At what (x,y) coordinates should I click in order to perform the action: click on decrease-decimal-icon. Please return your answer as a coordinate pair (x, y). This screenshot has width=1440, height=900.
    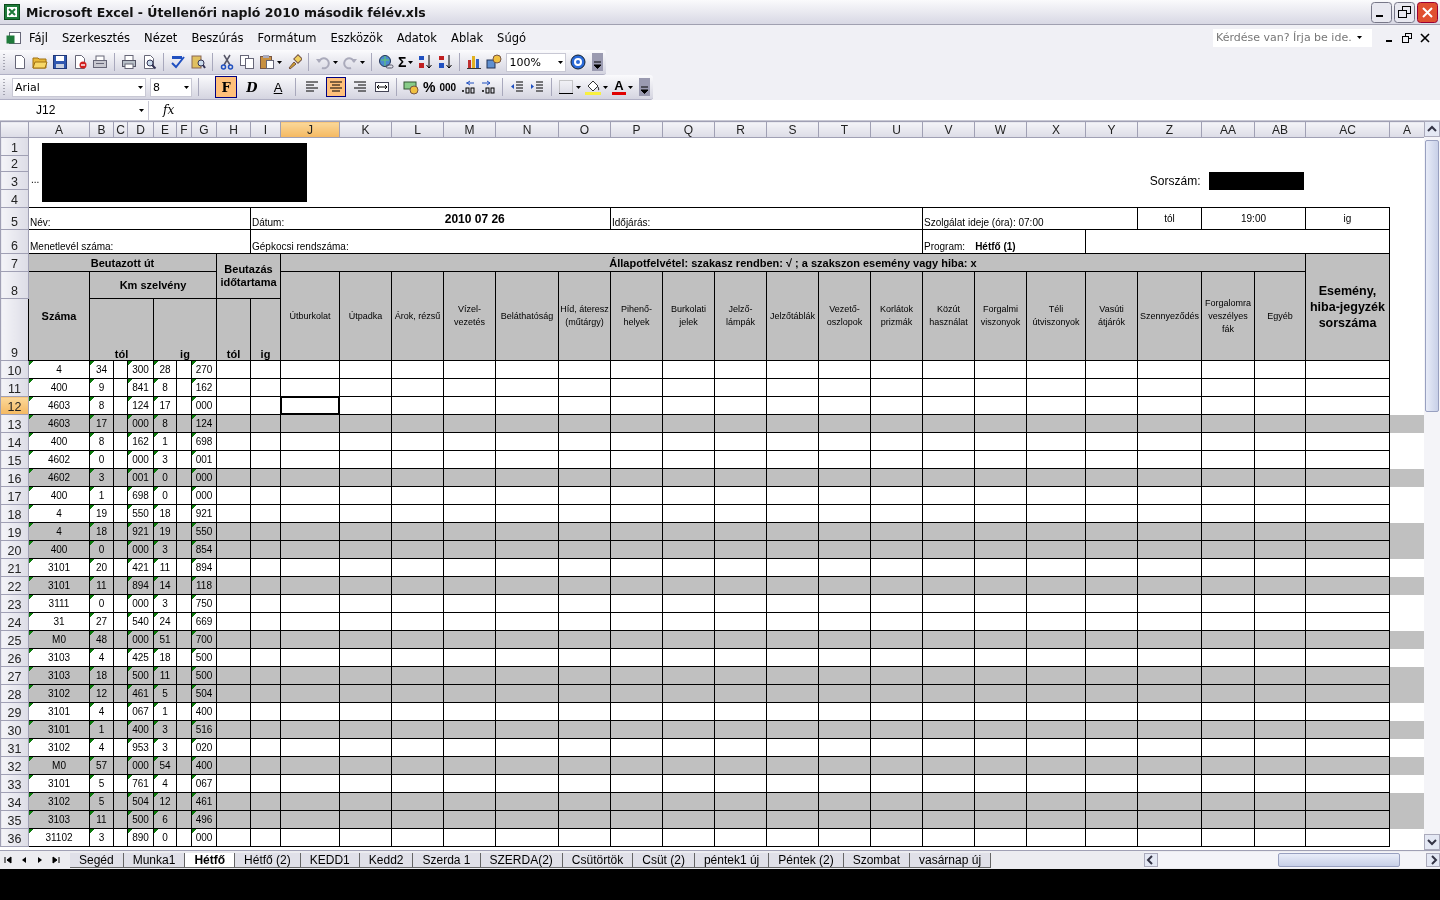
    Looking at the image, I should click on (488, 87).